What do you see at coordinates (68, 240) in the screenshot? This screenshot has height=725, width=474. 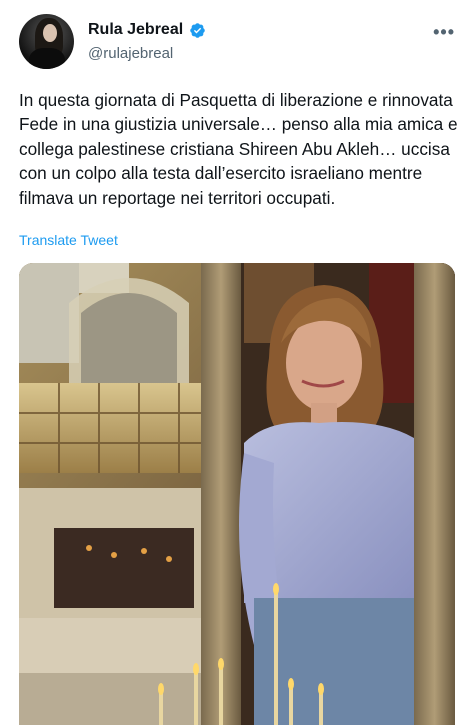 I see `translate-tweet-link: Translate Tweet` at bounding box center [68, 240].